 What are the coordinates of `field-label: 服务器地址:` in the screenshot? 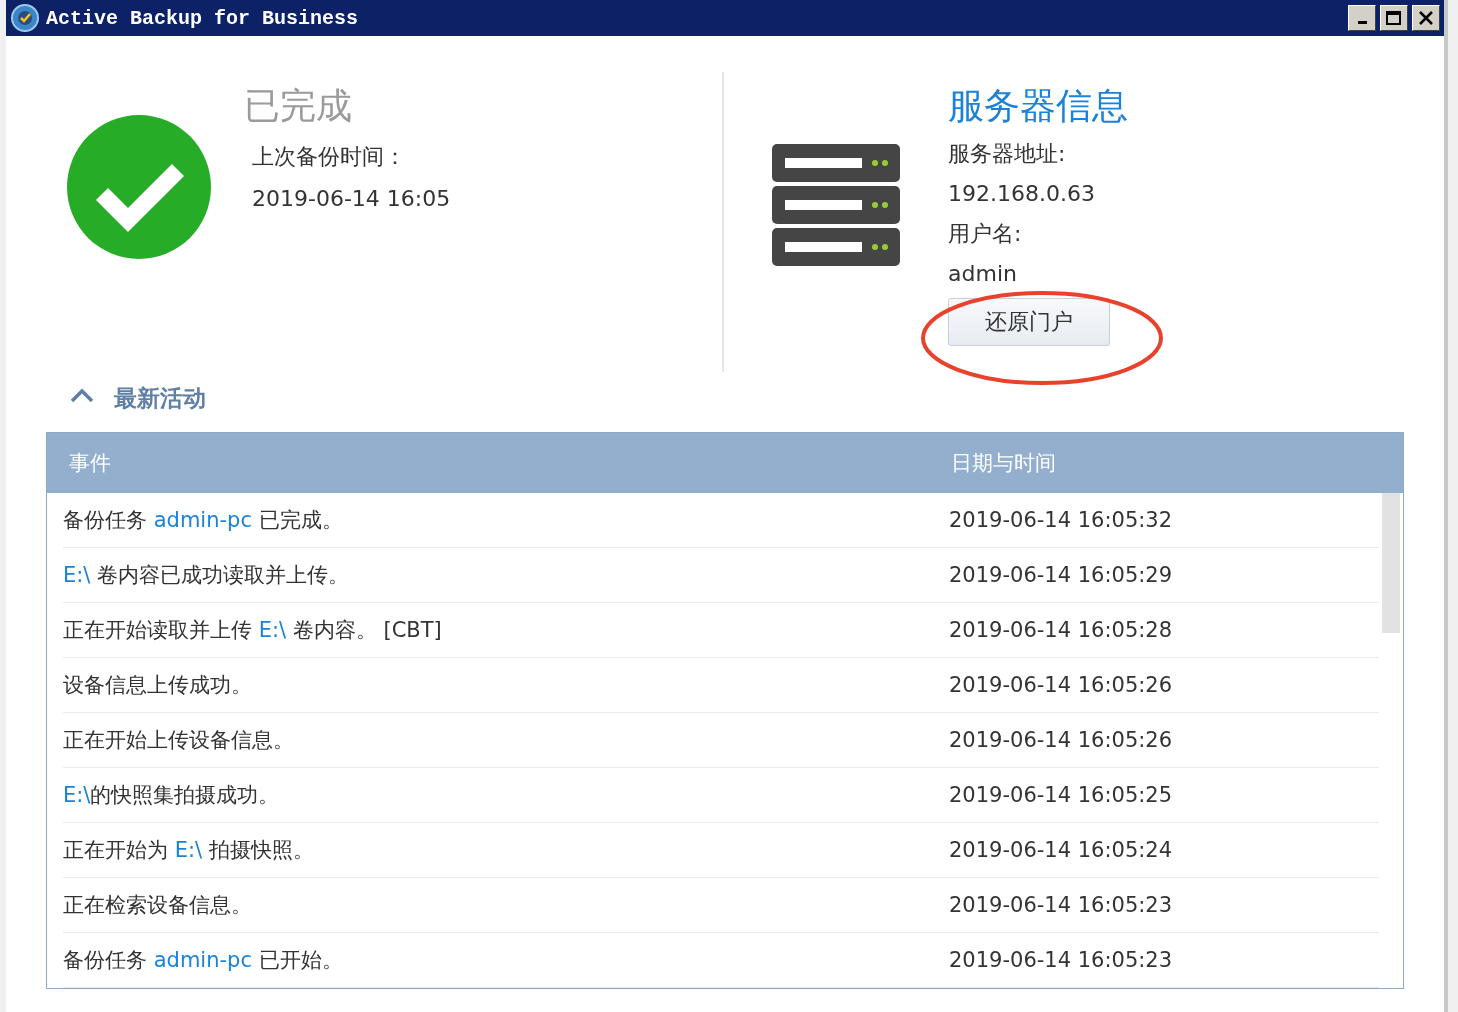 It's located at (1007, 154).